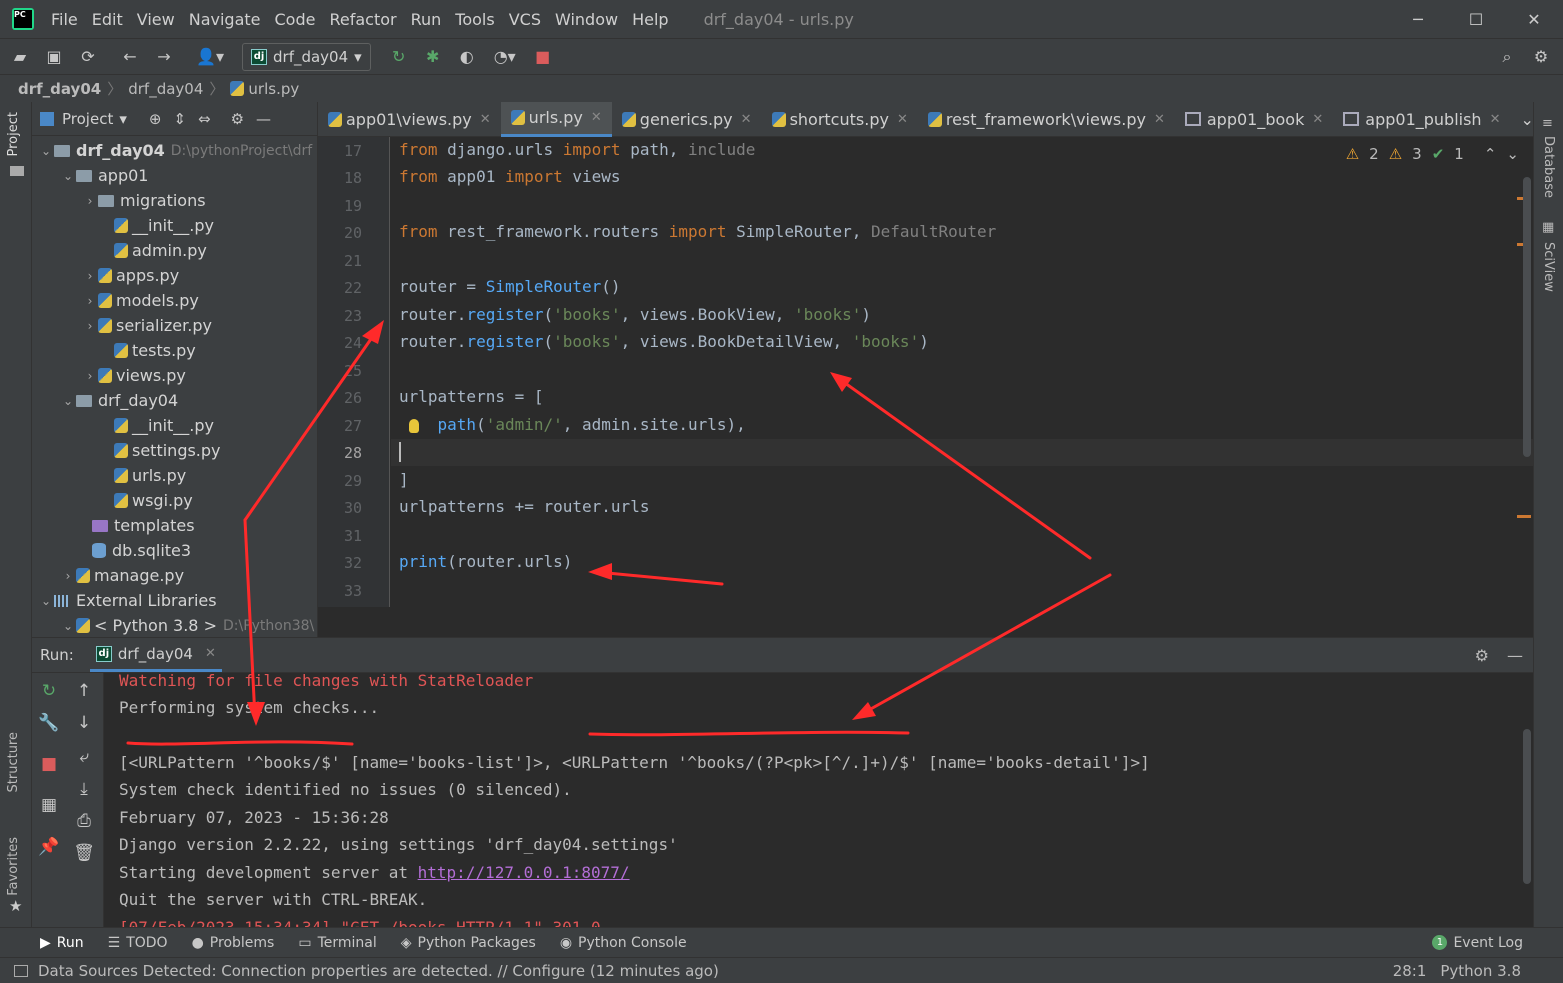 Image resolution: width=1563 pixels, height=983 pixels. What do you see at coordinates (156, 19) in the screenshot?
I see `menu-view: View` at bounding box center [156, 19].